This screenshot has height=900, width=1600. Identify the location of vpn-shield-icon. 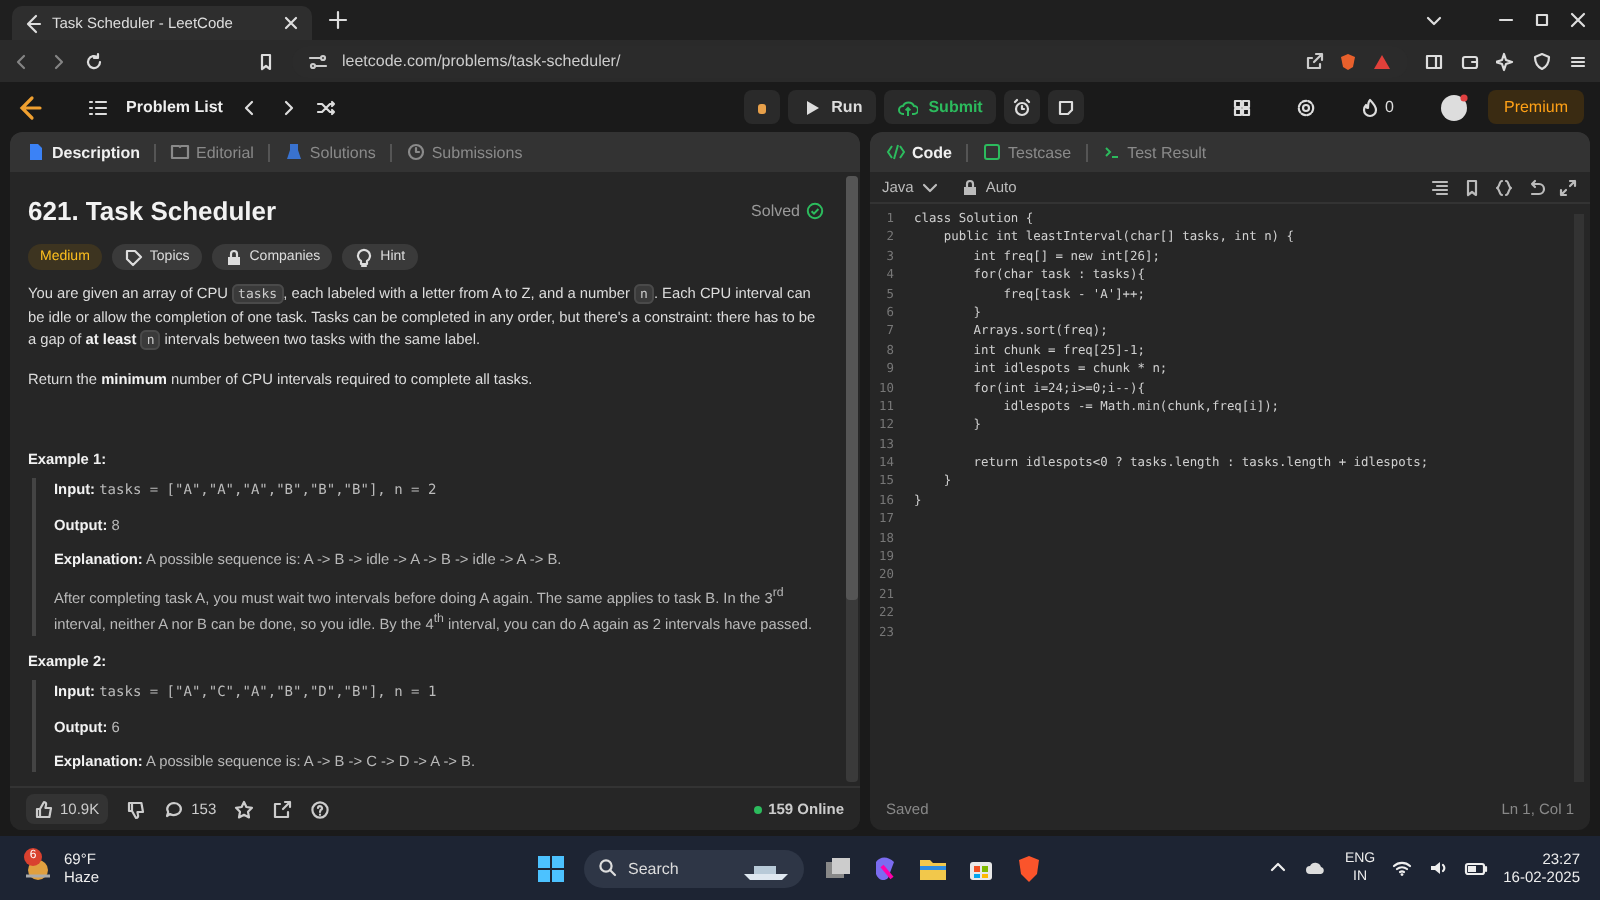
(1542, 61).